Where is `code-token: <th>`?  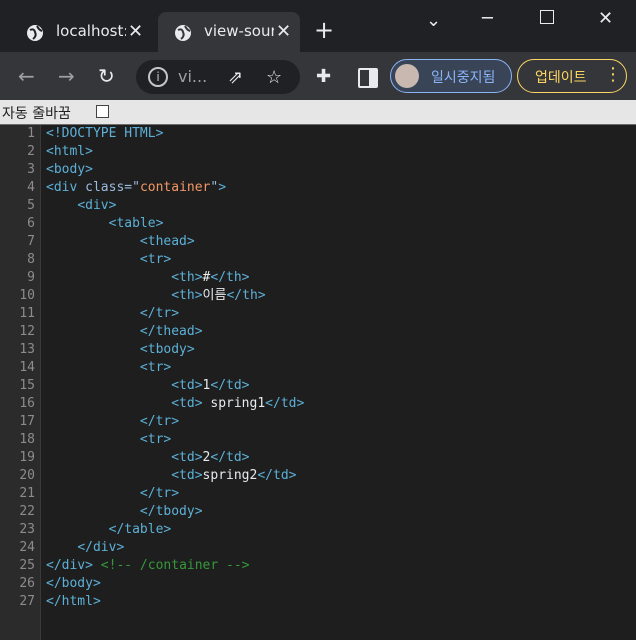 code-token: <th> is located at coordinates (187, 295).